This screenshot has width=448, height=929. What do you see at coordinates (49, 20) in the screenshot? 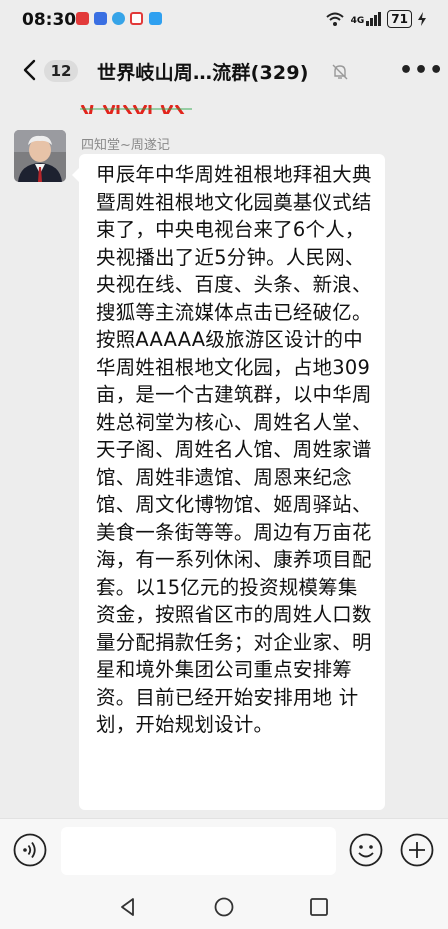
I see `status-time: 08:30` at bounding box center [49, 20].